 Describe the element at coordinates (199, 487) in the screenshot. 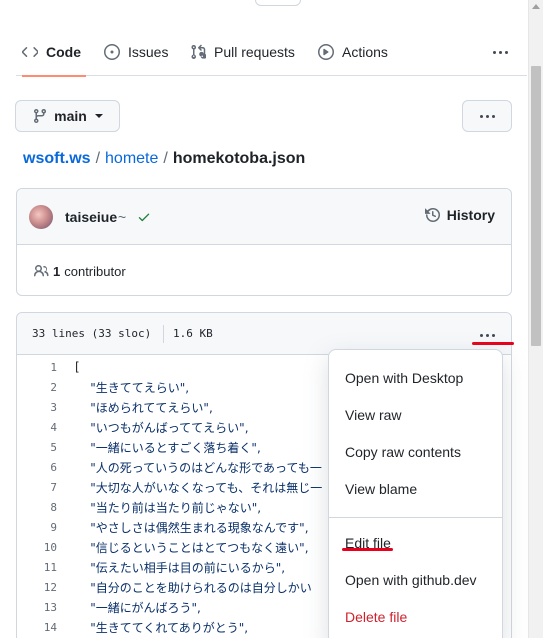

I see `code-text: "大切な人がいなくなっても、それは無じ一` at that location.